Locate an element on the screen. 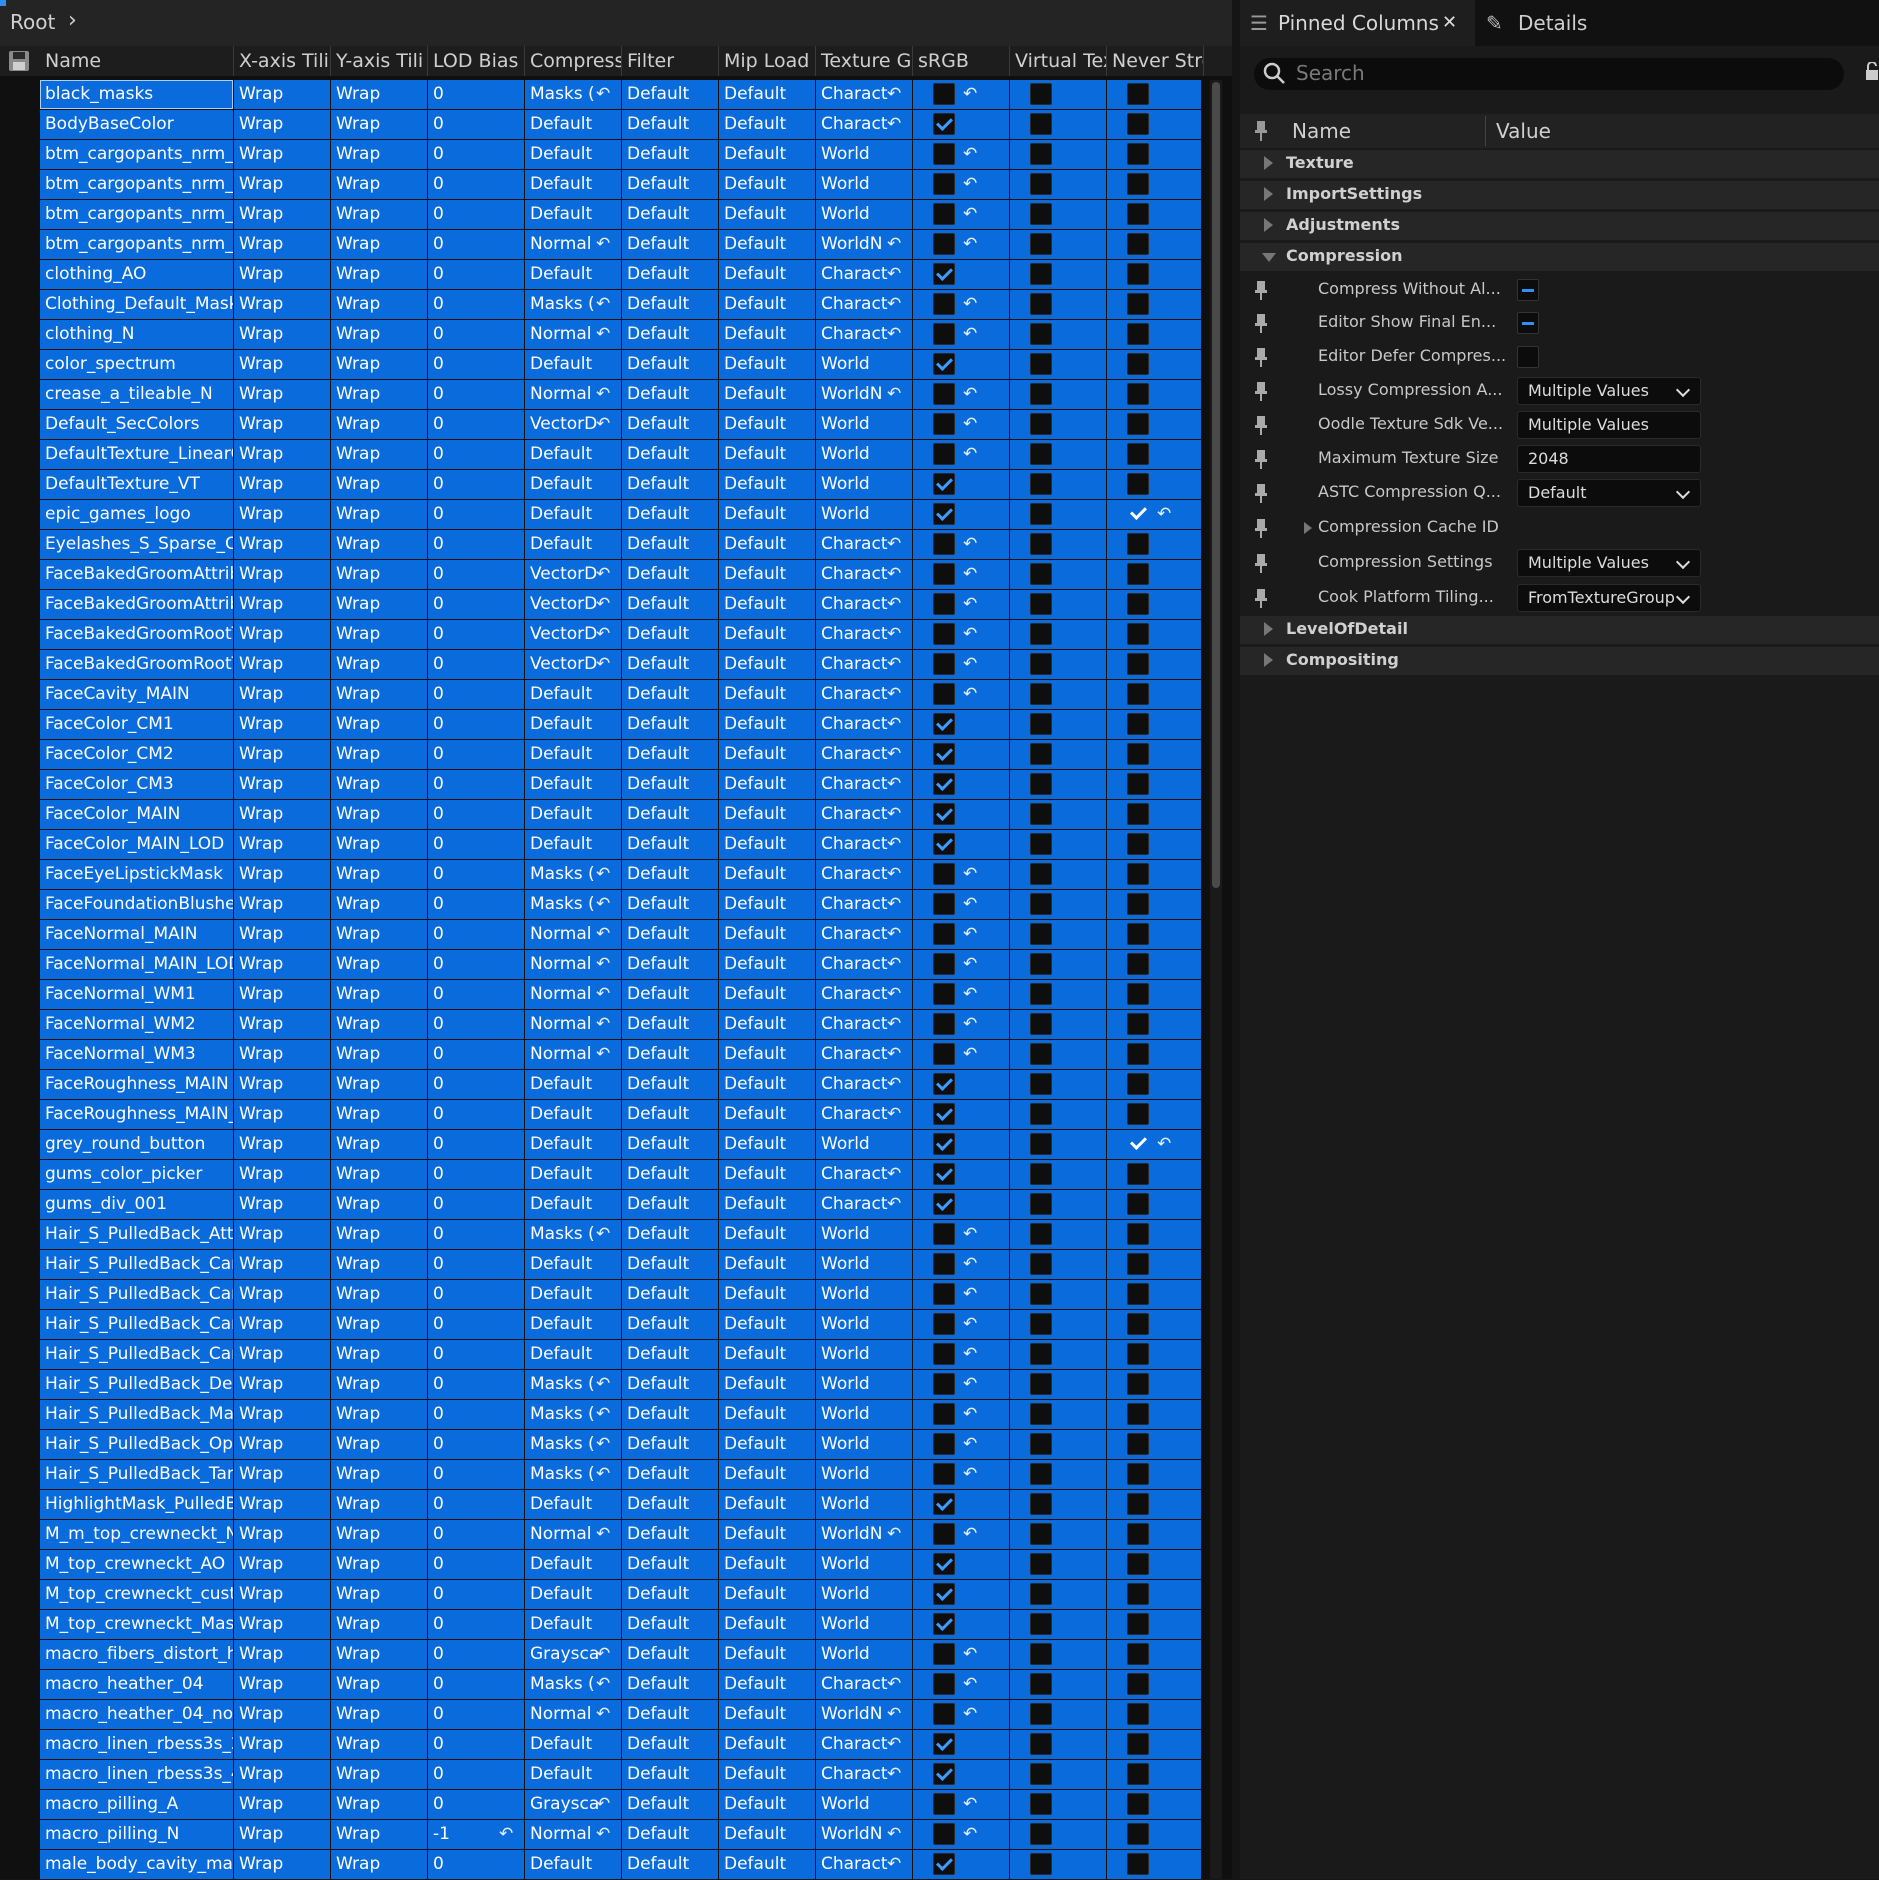 The height and width of the screenshot is (1880, 1879). asset-name-cell: btm_cargopants_nrm_A is located at coordinates (136, 154).